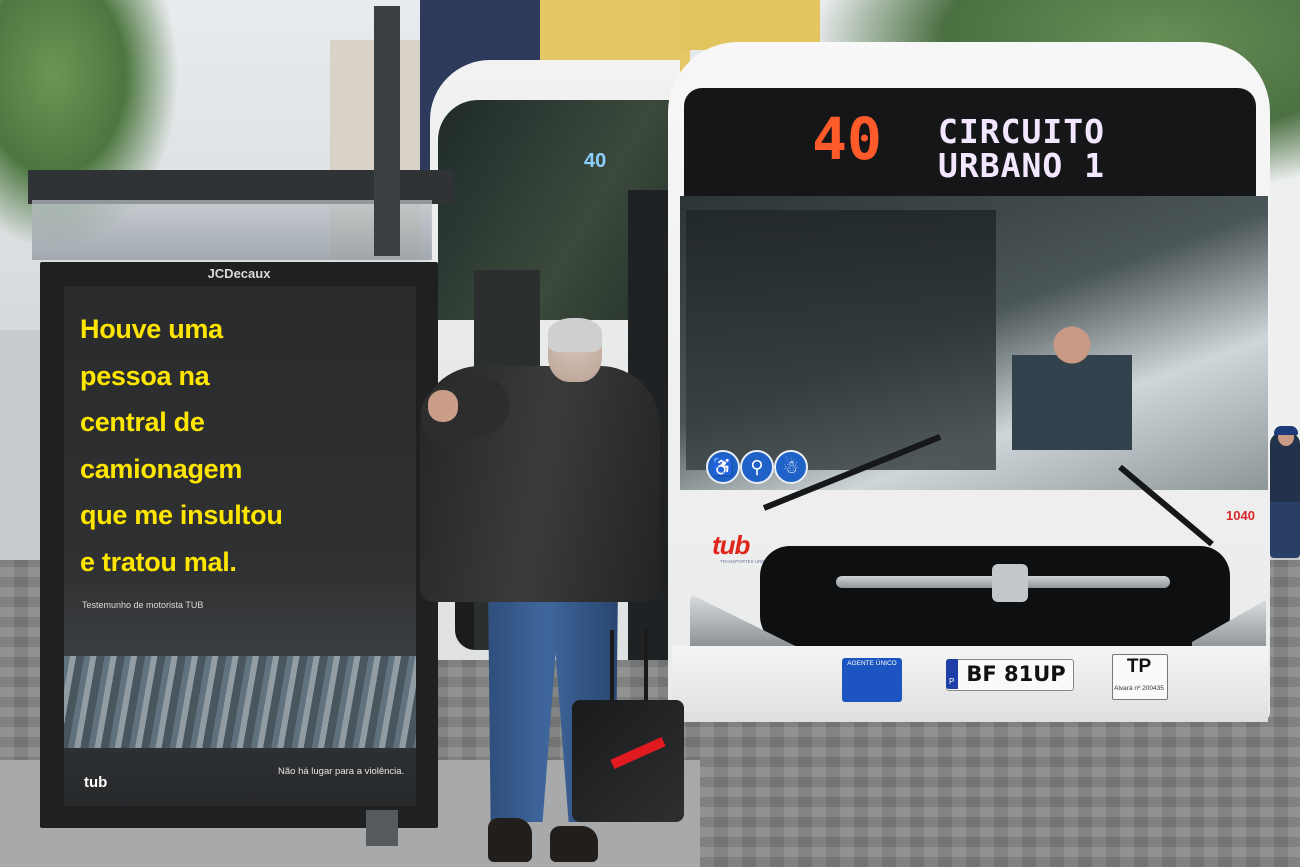 This screenshot has width=1300, height=867. I want to click on ad-brand: JCDecaux, so click(239, 273).